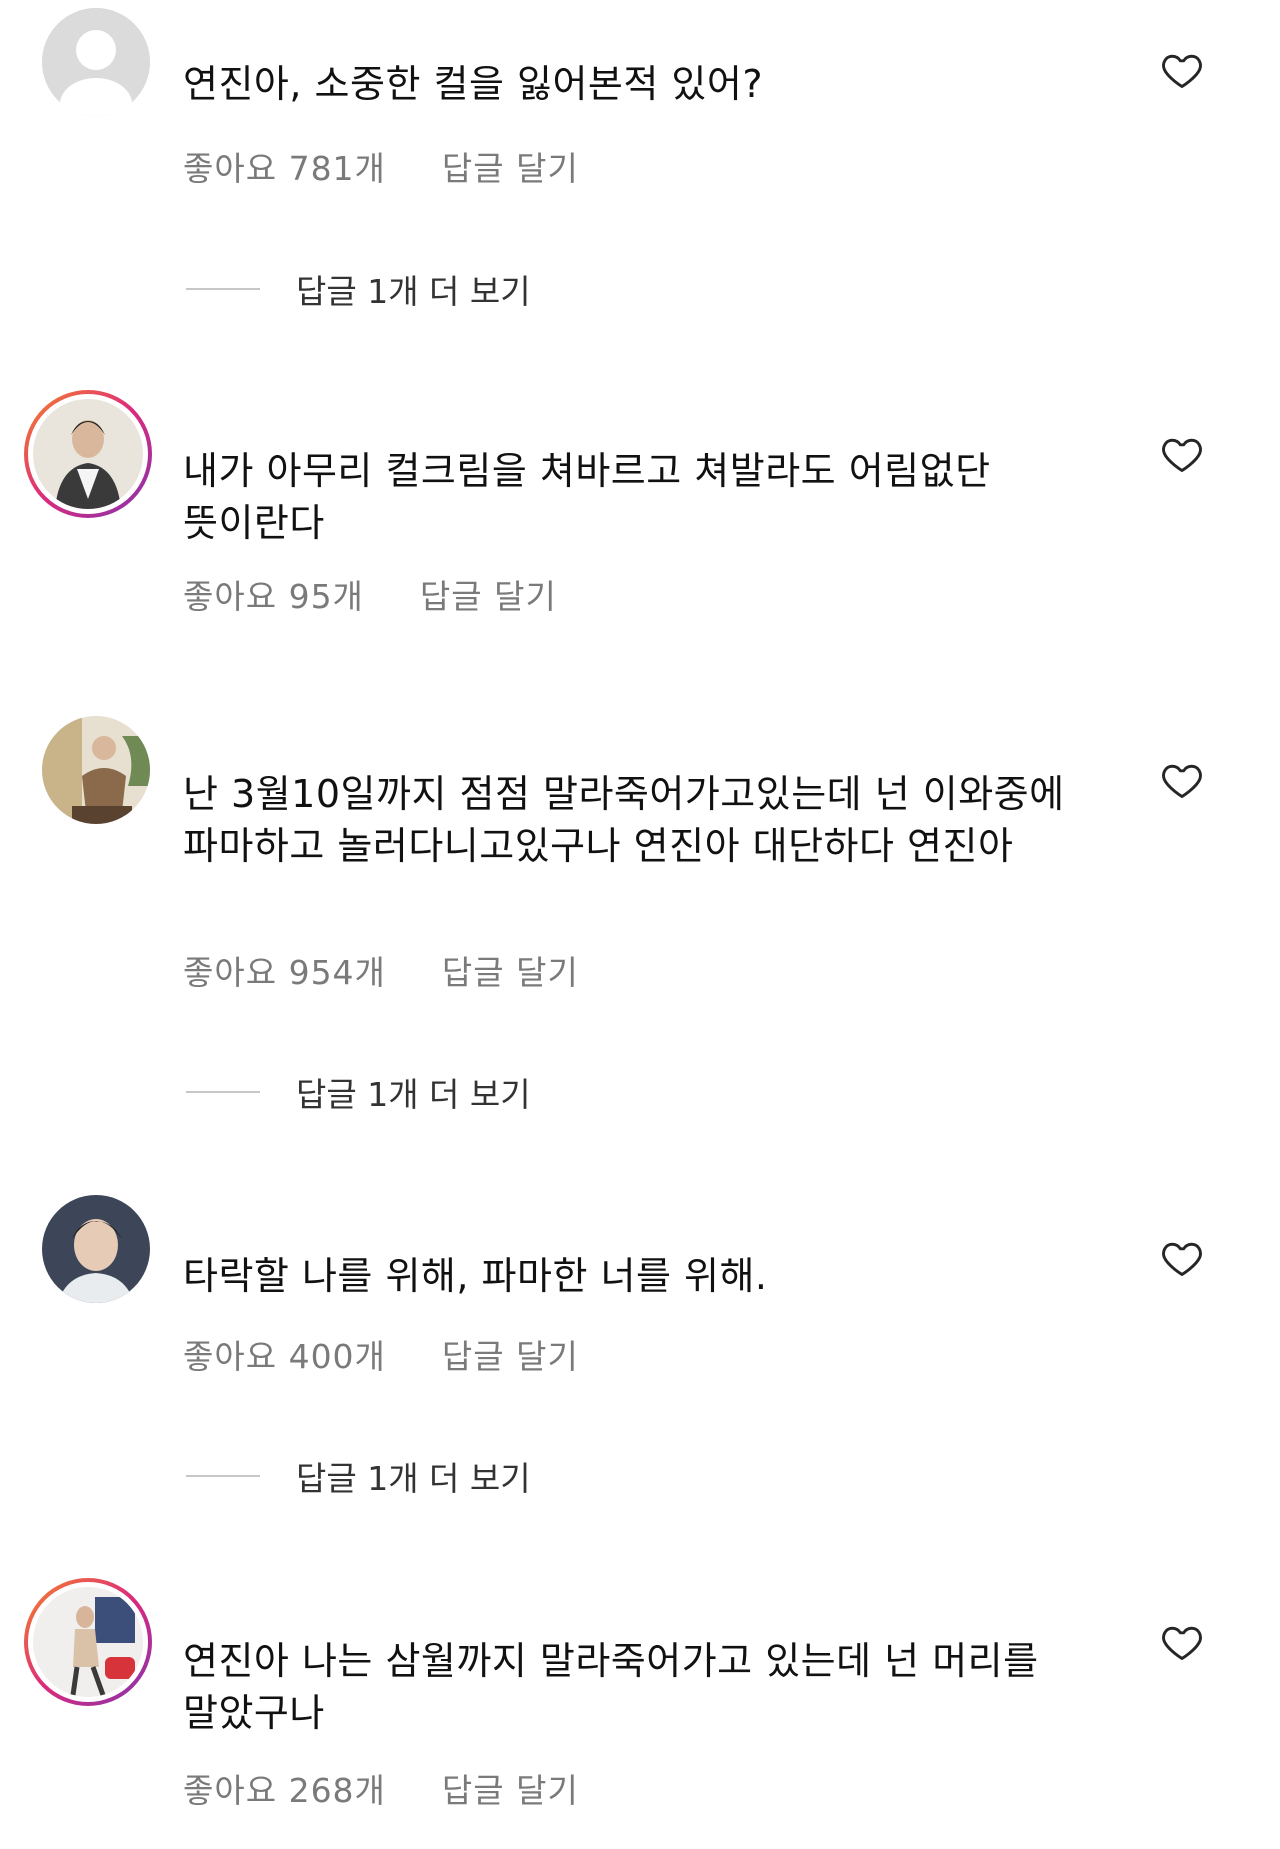  What do you see at coordinates (473, 84) in the screenshot?
I see `comment-text: 연진아, 소중한 컬을 잃어본적 있어?` at bounding box center [473, 84].